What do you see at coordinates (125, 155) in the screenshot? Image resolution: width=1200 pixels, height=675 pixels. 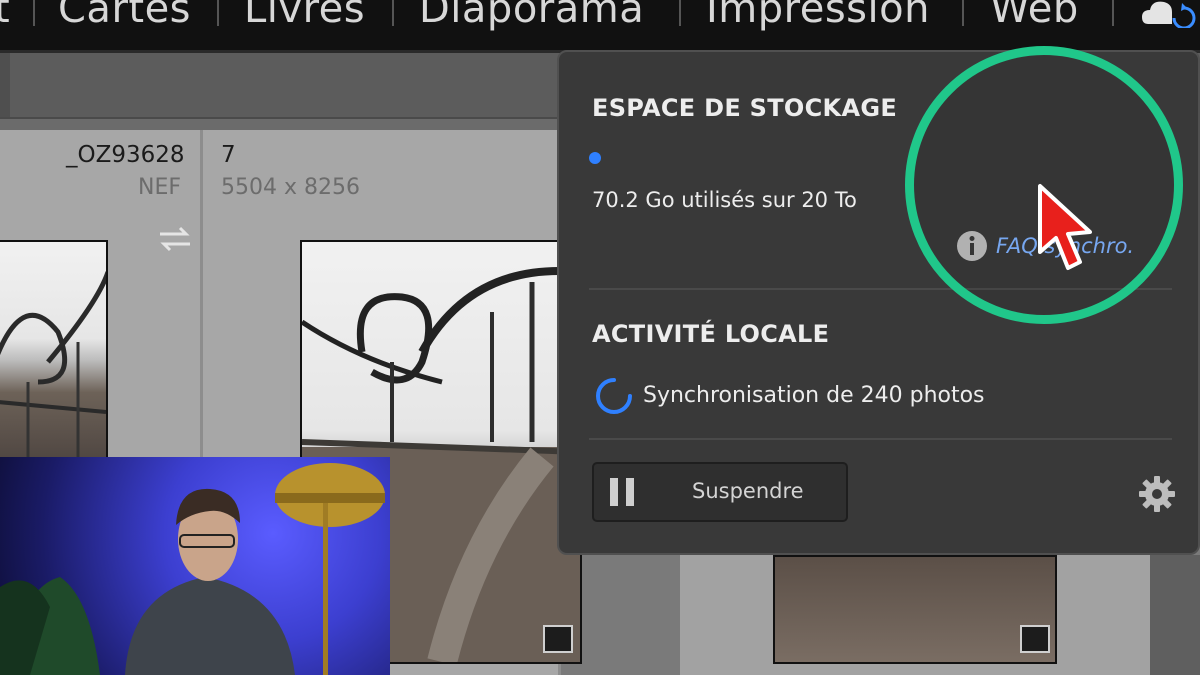 I see `cell-filename: _OZ93628` at bounding box center [125, 155].